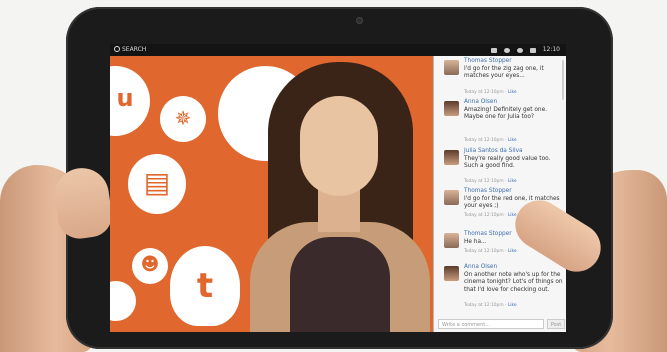 This screenshot has width=667, height=352. What do you see at coordinates (117, 49) in the screenshot?
I see `search-icon` at bounding box center [117, 49].